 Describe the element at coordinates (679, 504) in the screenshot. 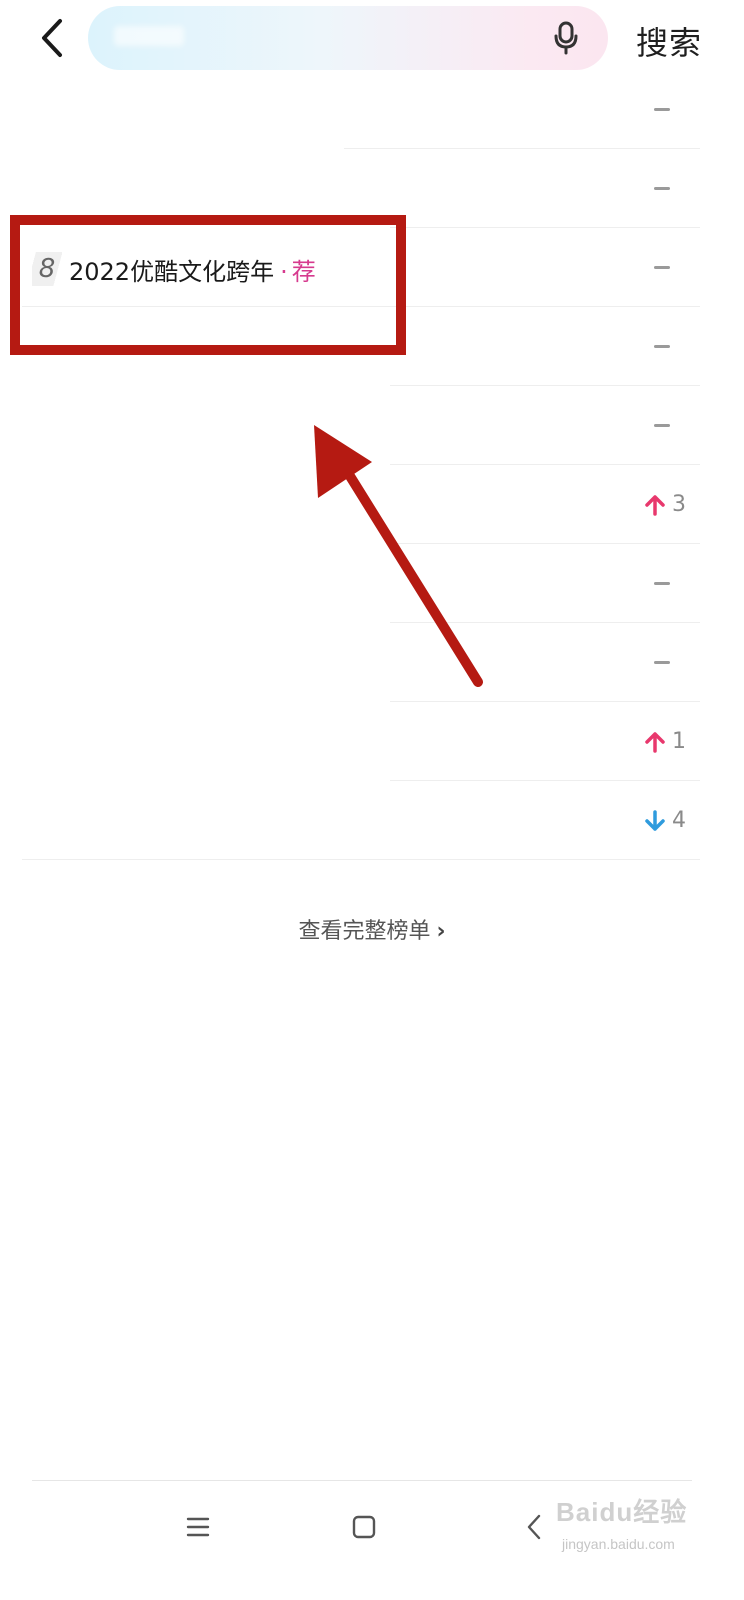

I see `trend-count: 3` at that location.